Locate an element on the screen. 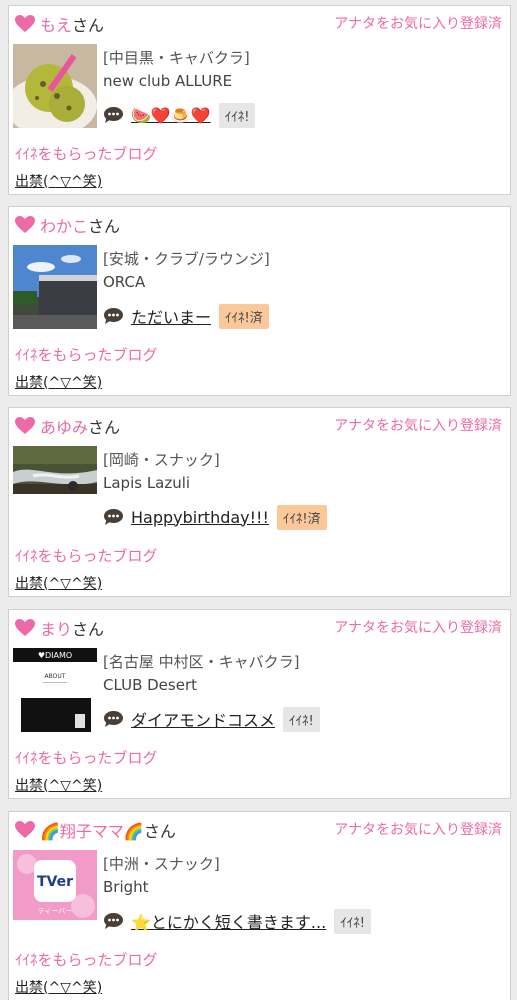 This screenshot has width=517, height=1000. shop-area: [安城・クラブ/ラウンジ] is located at coordinates (186, 259).